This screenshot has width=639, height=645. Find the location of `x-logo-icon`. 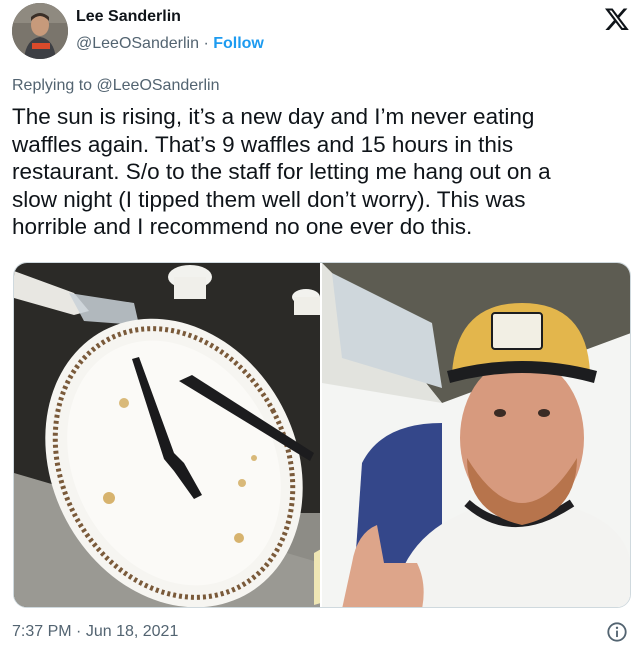

x-logo-icon is located at coordinates (617, 19).